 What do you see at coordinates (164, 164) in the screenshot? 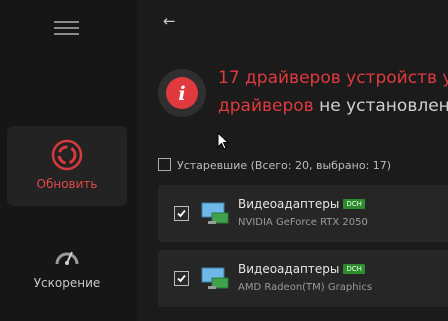
I see `group-checkbox` at bounding box center [164, 164].